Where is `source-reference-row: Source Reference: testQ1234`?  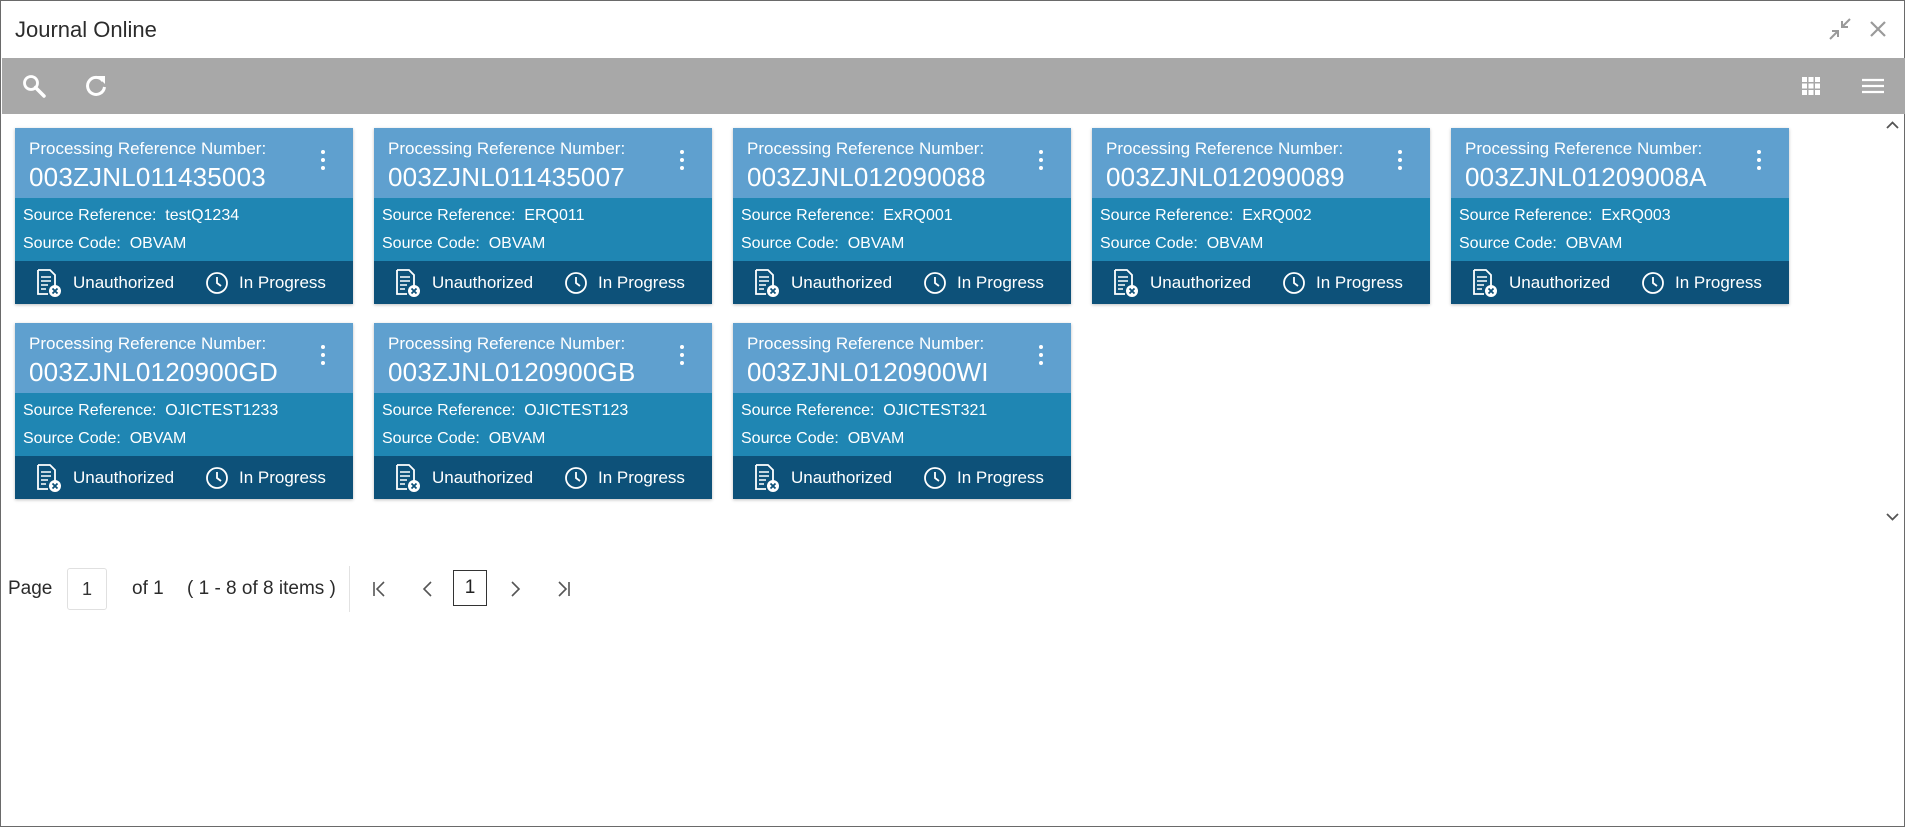
source-reference-row: Source Reference: testQ1234 is located at coordinates (131, 216).